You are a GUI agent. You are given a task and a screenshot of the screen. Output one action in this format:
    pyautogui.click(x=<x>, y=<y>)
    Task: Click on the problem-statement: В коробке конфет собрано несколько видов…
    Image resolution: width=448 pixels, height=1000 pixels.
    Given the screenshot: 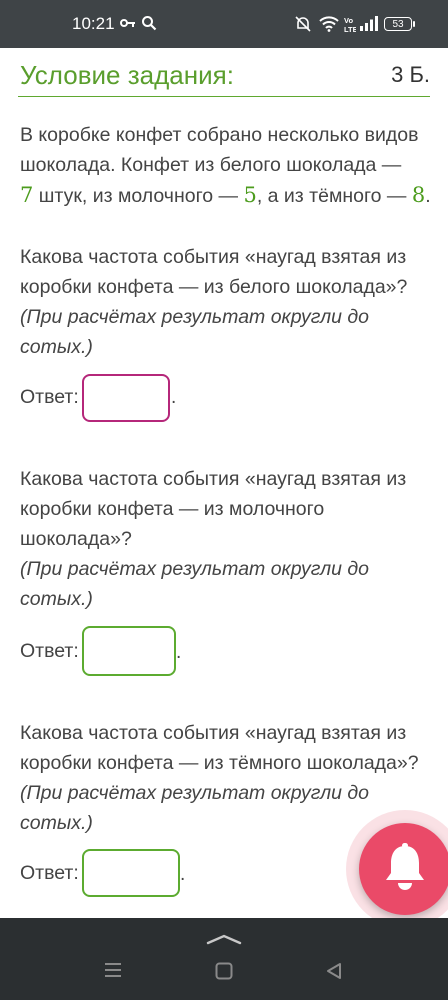 What is the action you would take?
    pyautogui.click(x=226, y=165)
    